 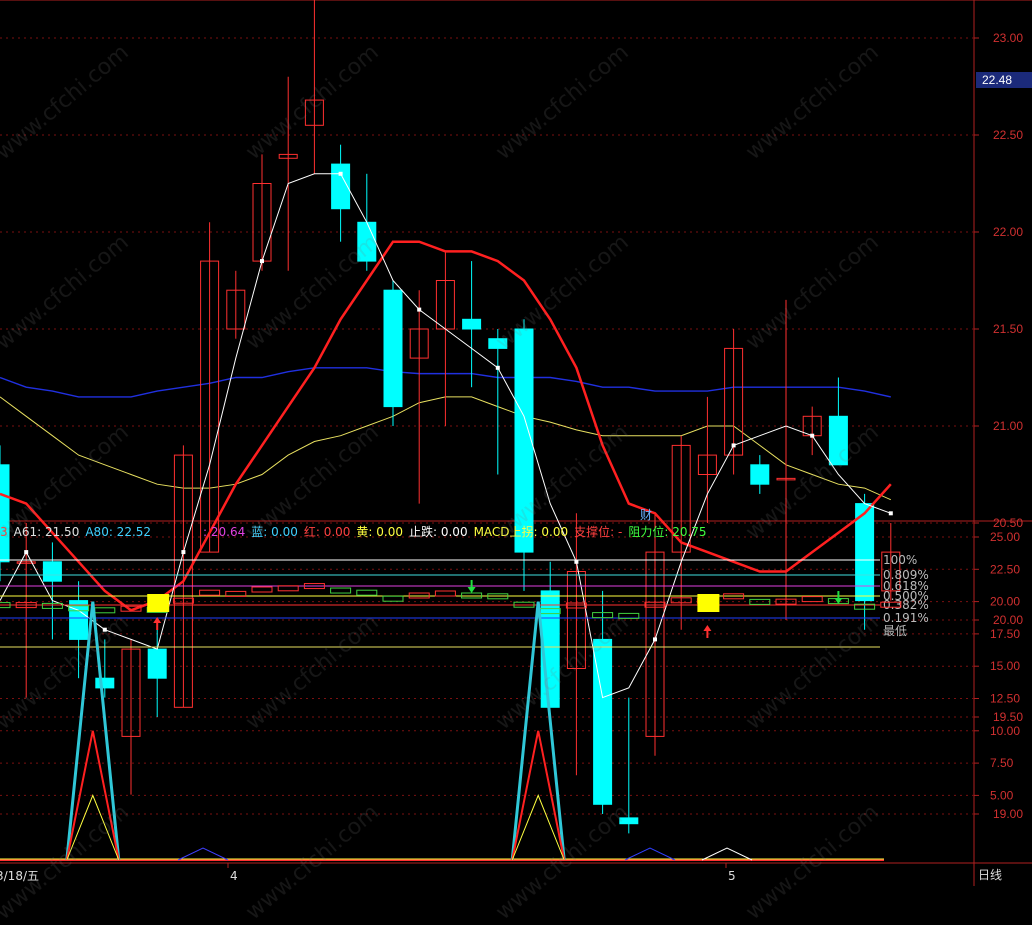 I want to click on sub-tick-label: 10.00, so click(x=1005, y=731).